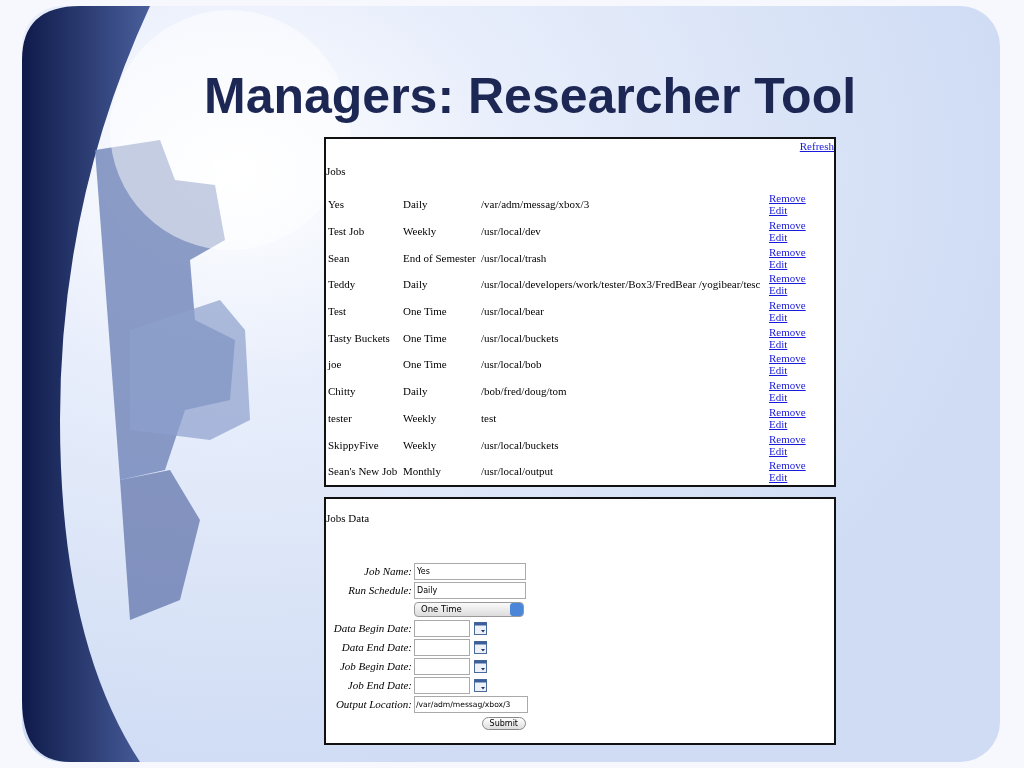 The image size is (1024, 768). I want to click on table-cell-text: Test, so click(337, 312).